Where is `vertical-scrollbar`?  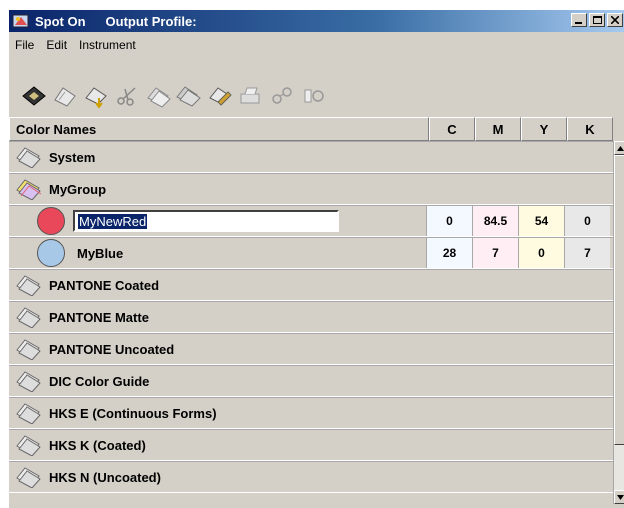
vertical-scrollbar is located at coordinates (618, 322).